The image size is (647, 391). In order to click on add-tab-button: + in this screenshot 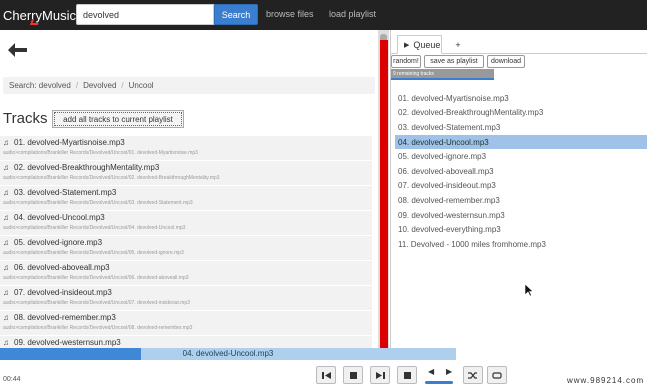, I will do `click(458, 44)`.